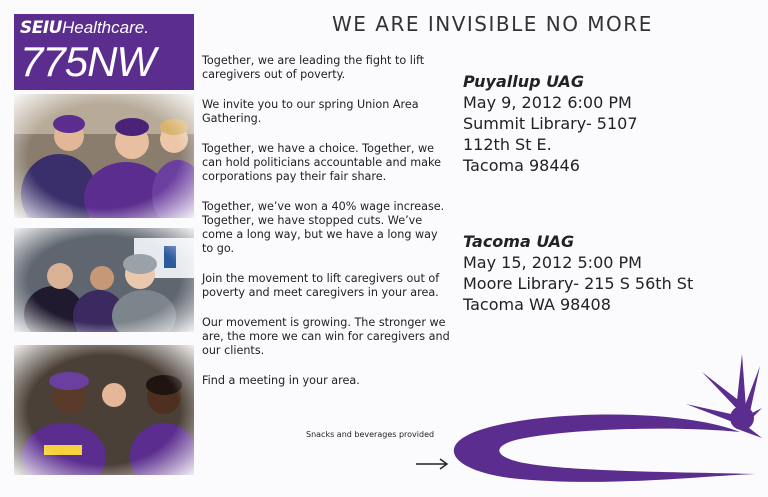 The image size is (768, 497). Describe the element at coordinates (601, 422) in the screenshot. I see `swoosh-starburst-graphic` at that location.